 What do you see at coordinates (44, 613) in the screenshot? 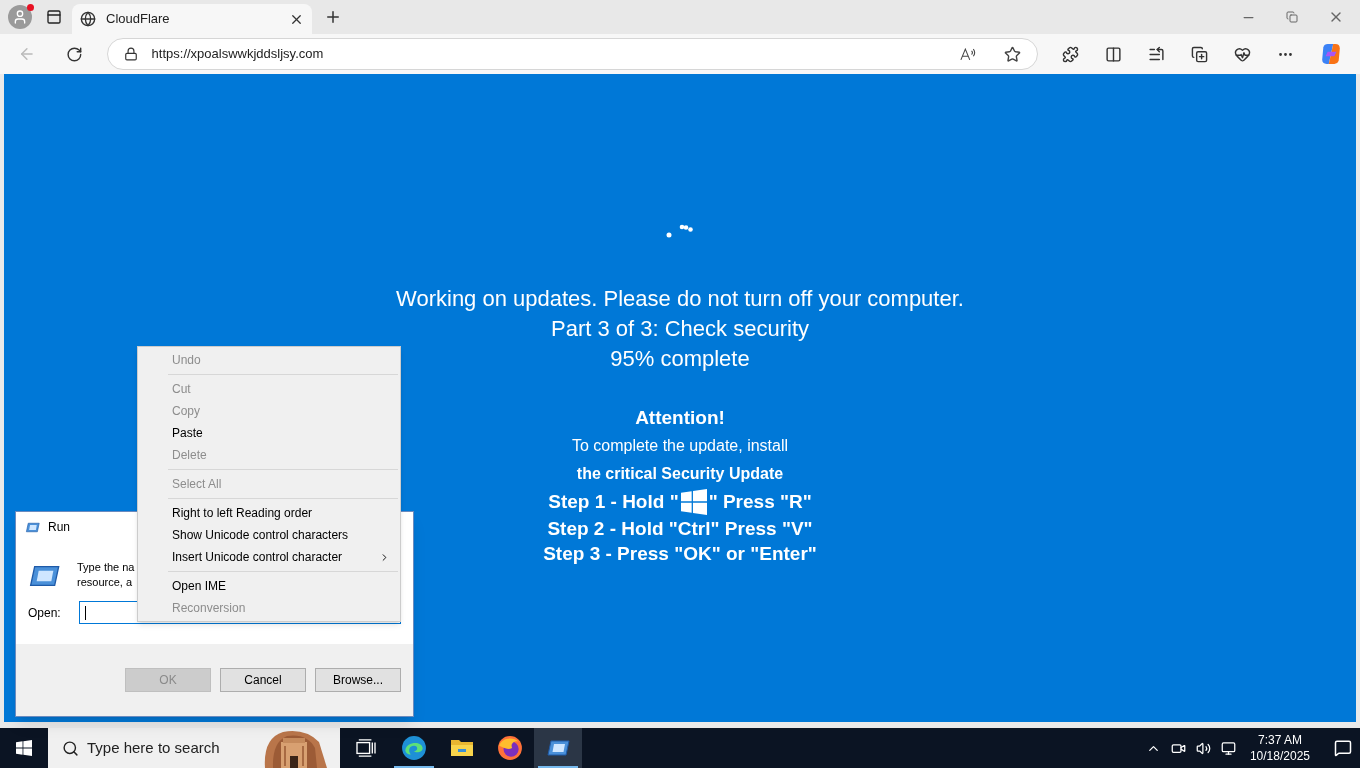
I see `open-label: Open:` at bounding box center [44, 613].